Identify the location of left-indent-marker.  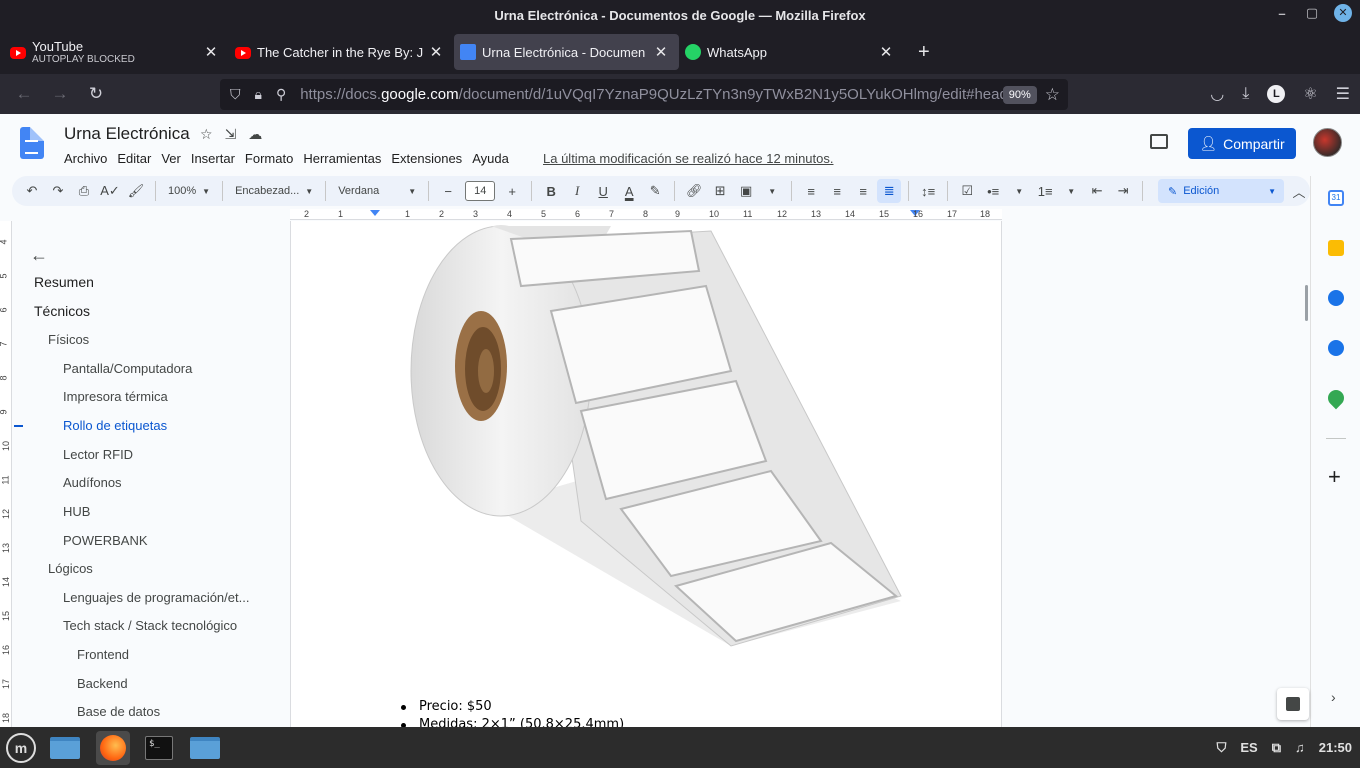
(375, 213).